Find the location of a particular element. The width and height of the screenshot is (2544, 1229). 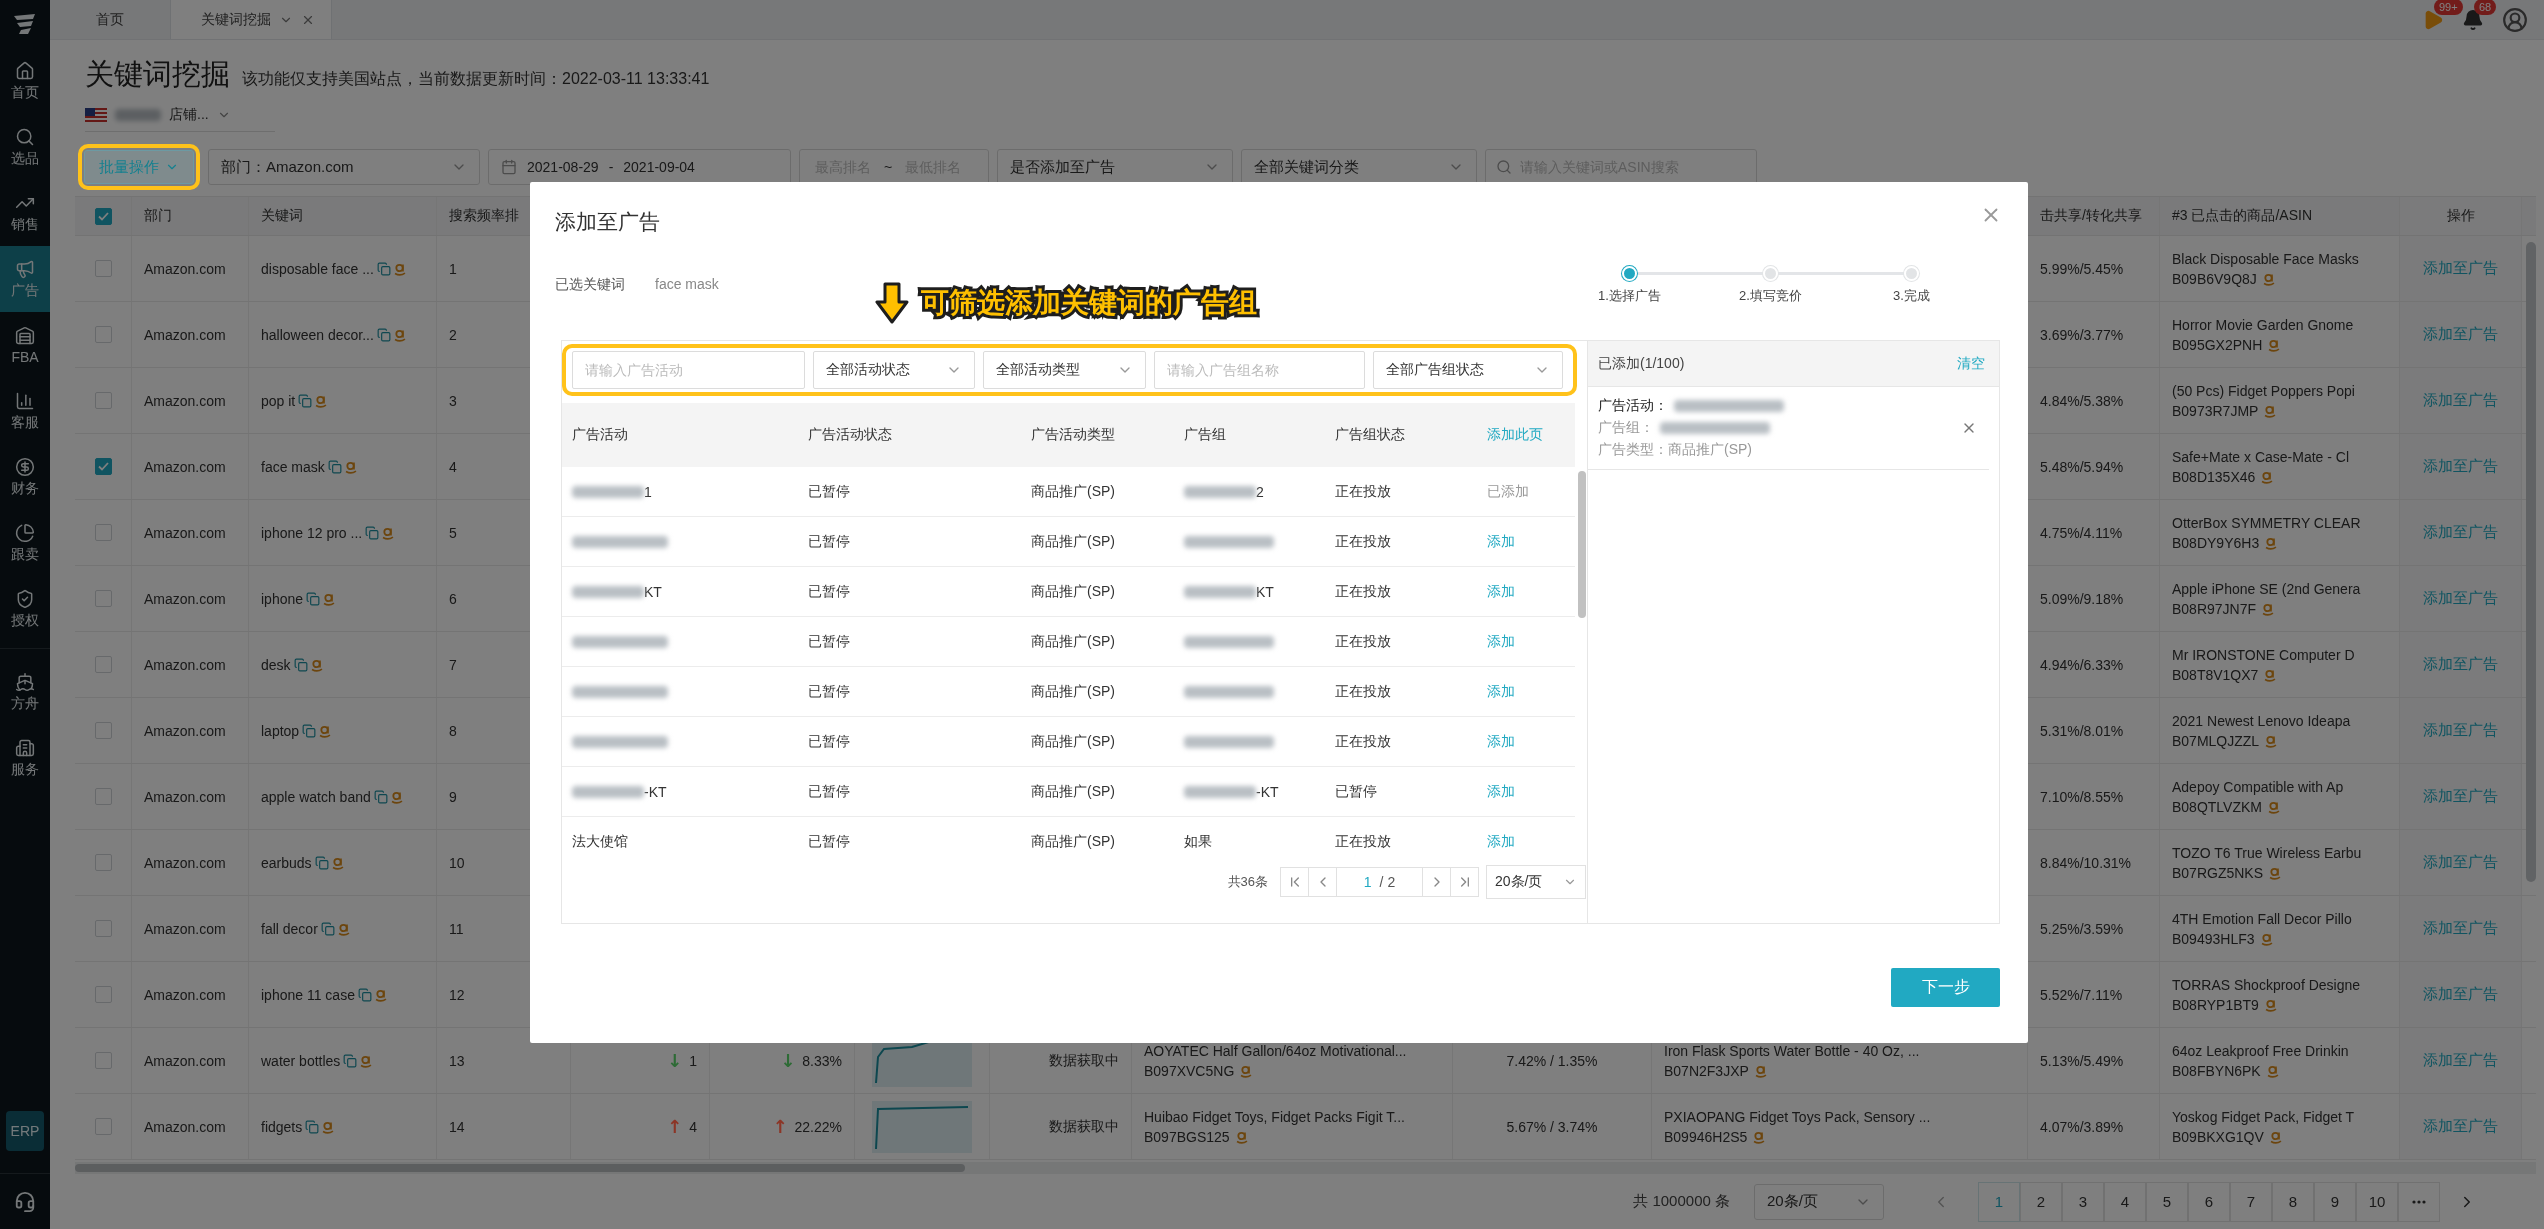

column-header: 击共享/转化共享 is located at coordinates (2091, 216).